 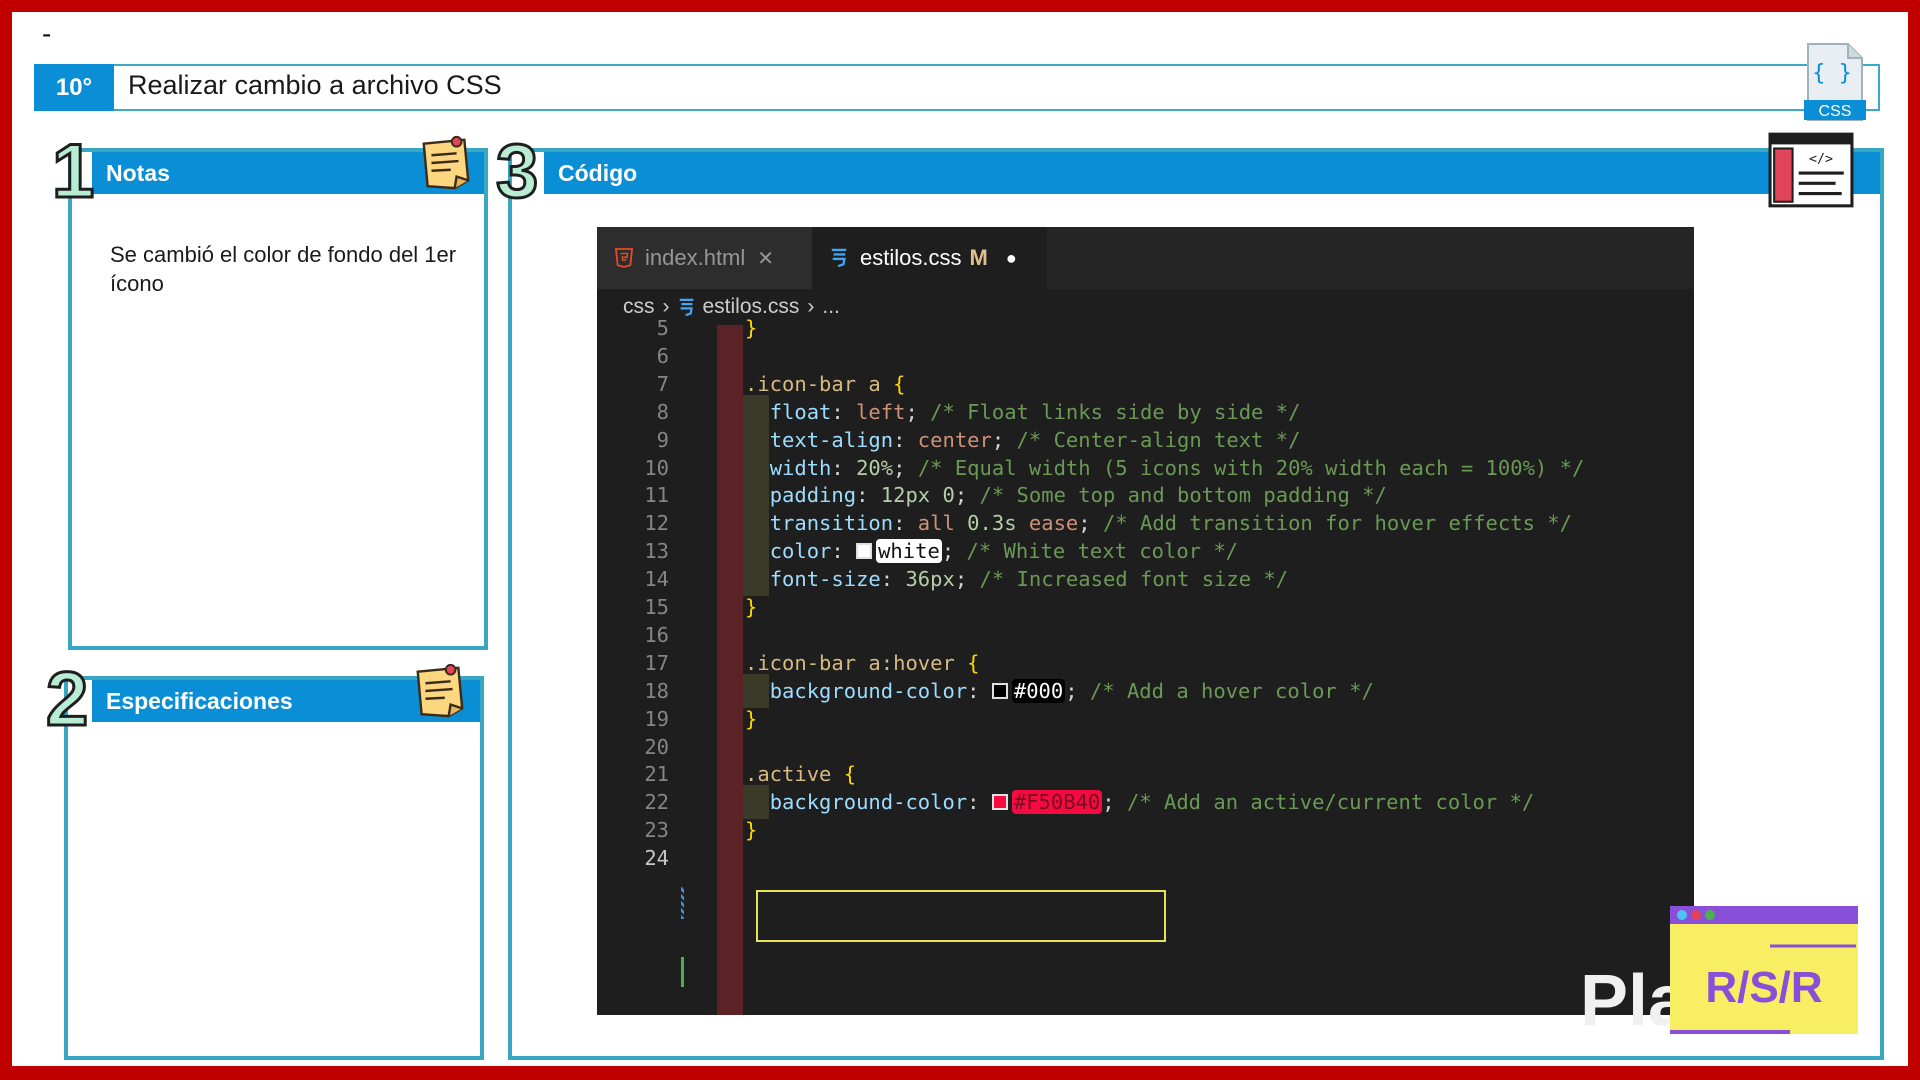 I want to click on html5-icon, so click(x=624, y=258).